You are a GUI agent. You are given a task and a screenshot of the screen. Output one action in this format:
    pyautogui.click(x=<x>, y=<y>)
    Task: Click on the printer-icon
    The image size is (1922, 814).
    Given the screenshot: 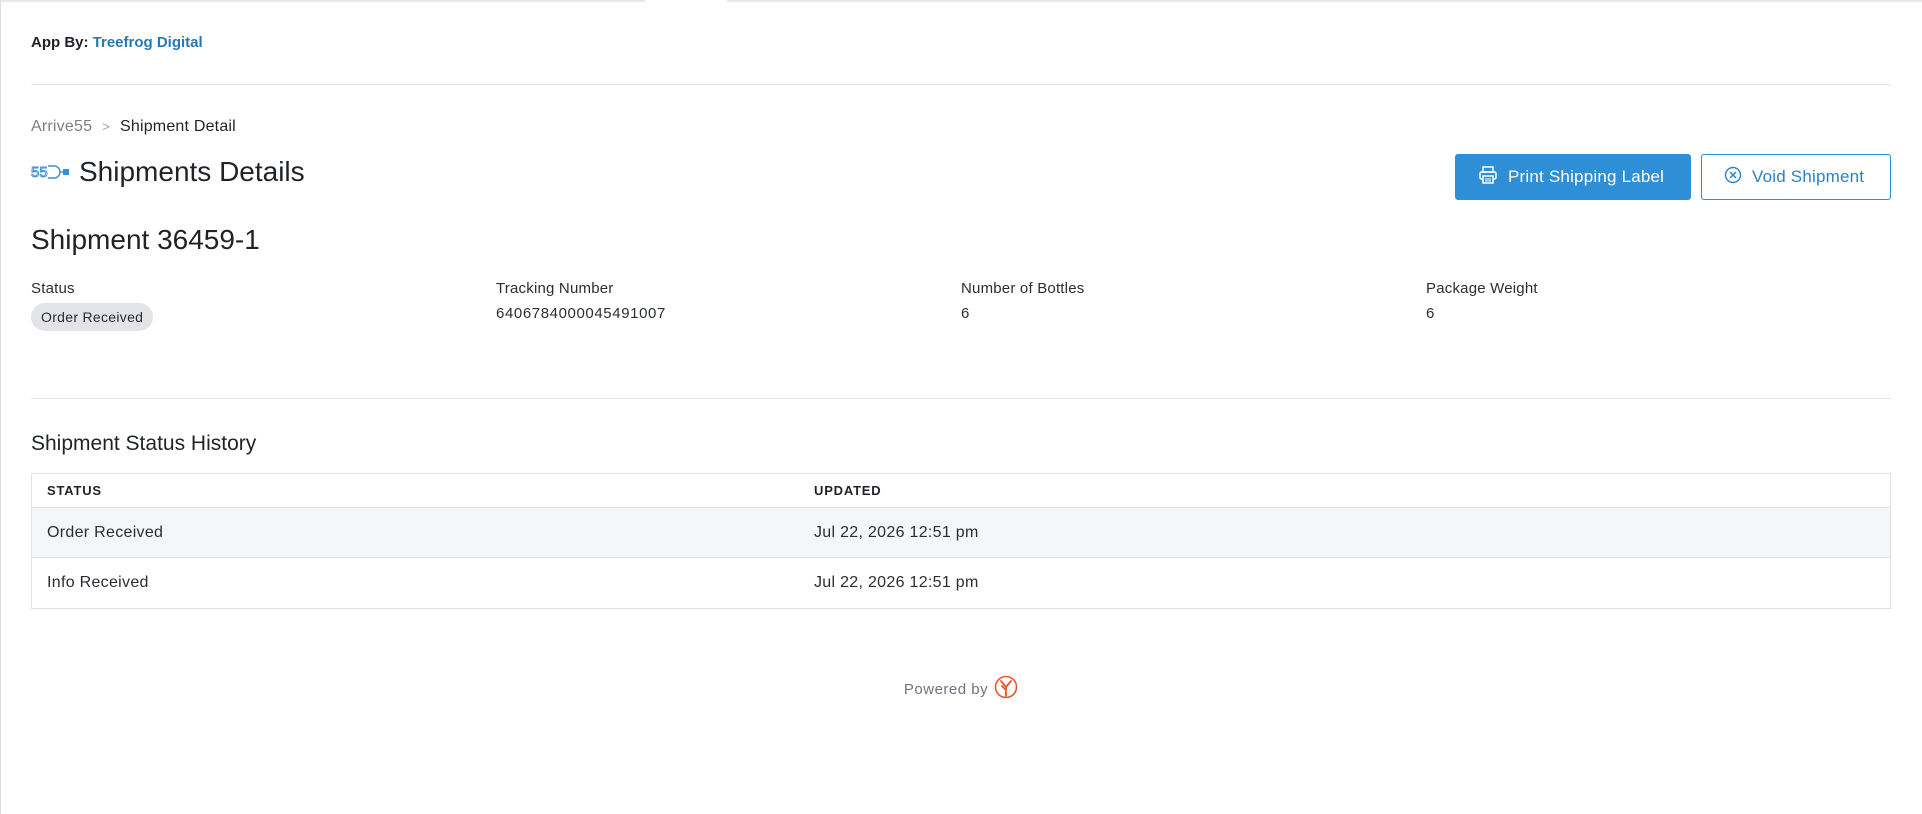 What is the action you would take?
    pyautogui.click(x=1488, y=177)
    